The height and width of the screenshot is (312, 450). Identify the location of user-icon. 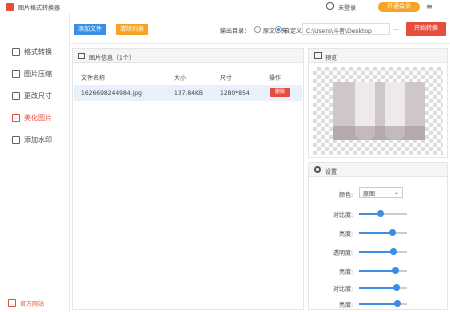
(330, 6).